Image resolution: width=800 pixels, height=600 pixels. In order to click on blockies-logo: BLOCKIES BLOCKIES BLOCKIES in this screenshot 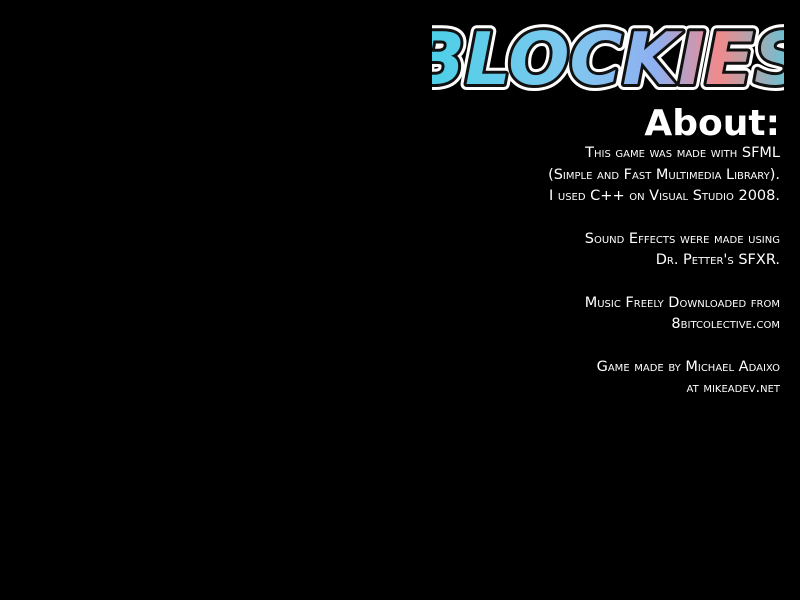, I will do `click(608, 56)`.